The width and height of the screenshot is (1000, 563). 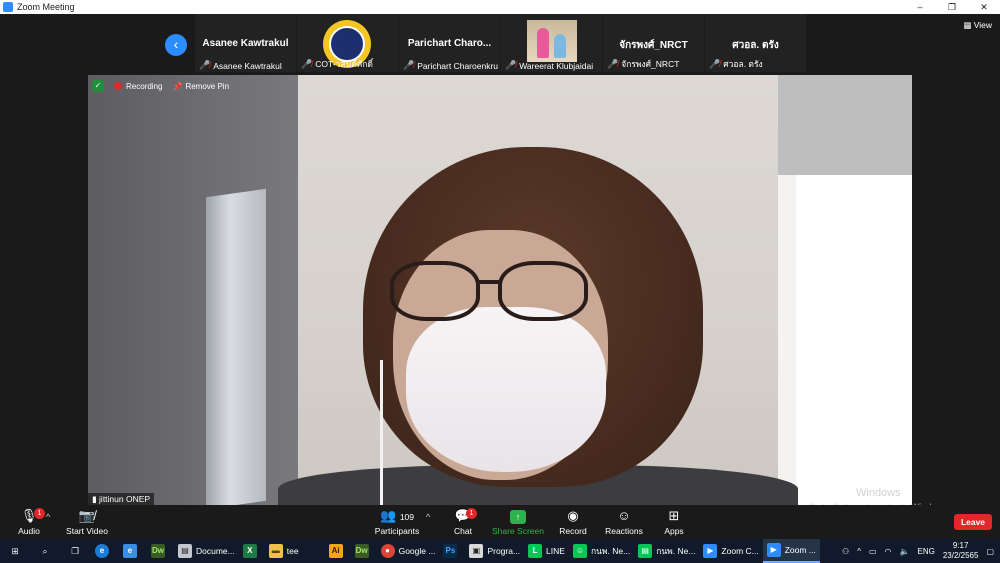 I want to click on taskbar-item: X, so click(x=252, y=551).